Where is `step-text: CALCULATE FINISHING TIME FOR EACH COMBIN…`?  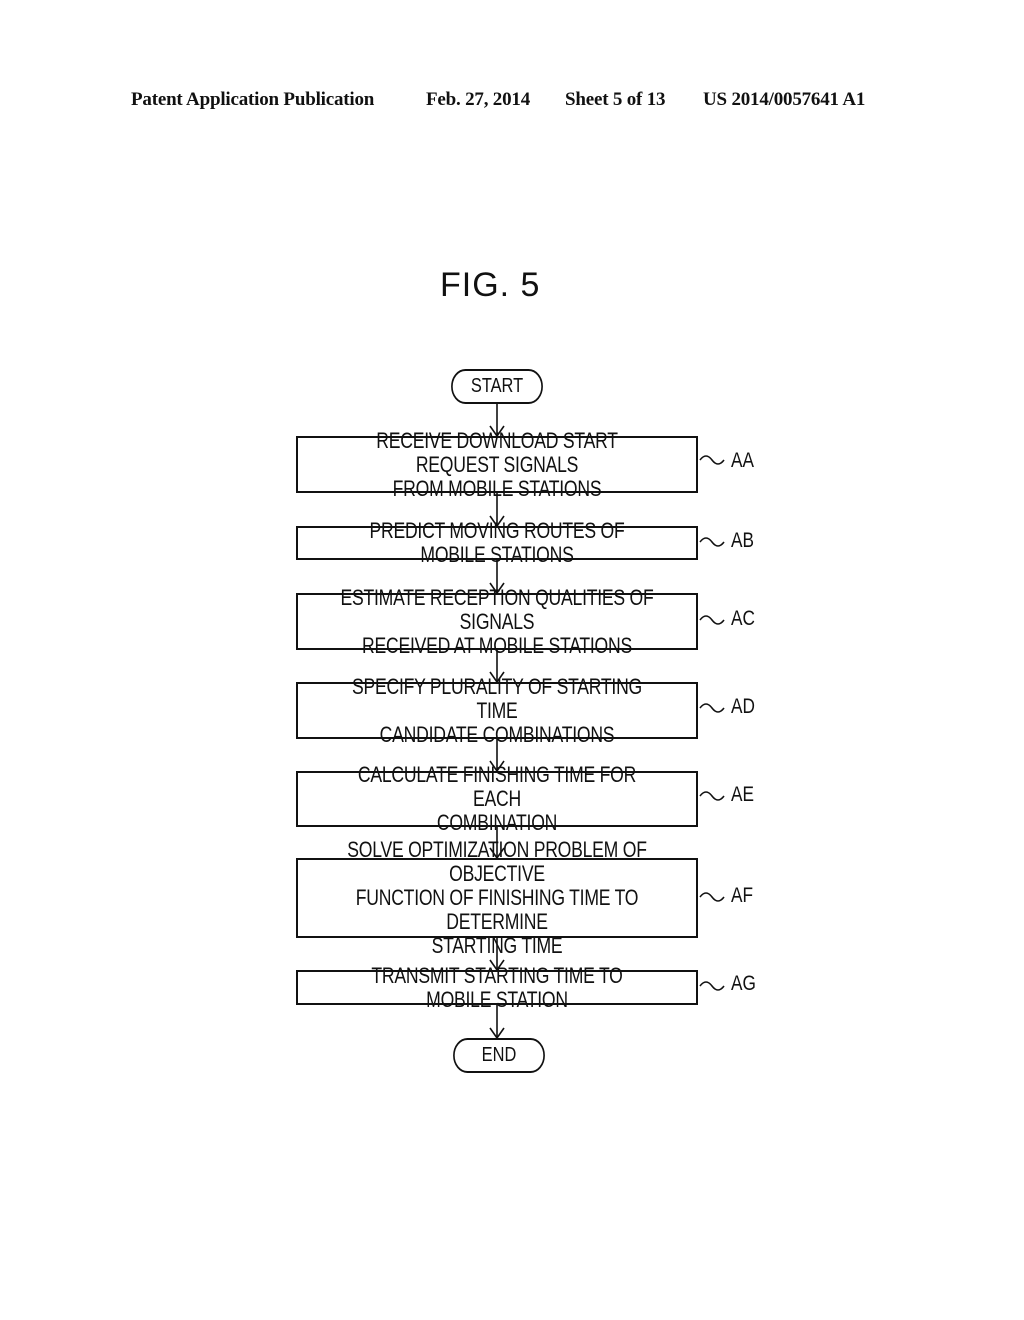 step-text: CALCULATE FINISHING TIME FOR EACH COMBIN… is located at coordinates (497, 798).